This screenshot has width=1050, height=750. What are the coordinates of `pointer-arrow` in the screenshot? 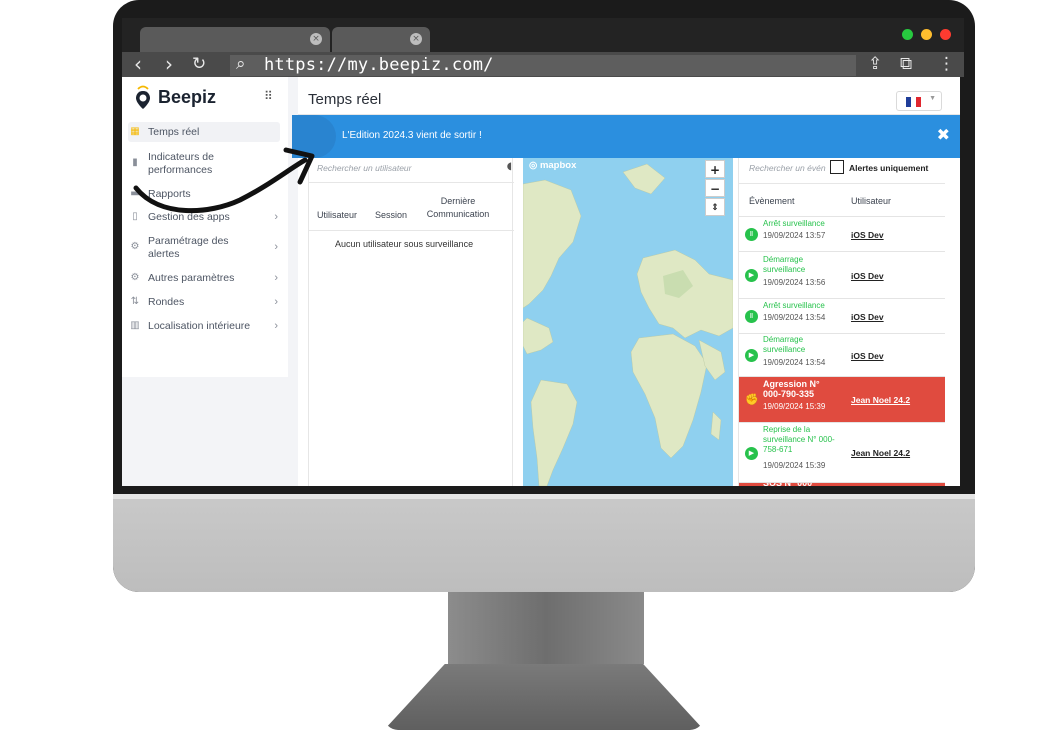 It's located at (224, 180).